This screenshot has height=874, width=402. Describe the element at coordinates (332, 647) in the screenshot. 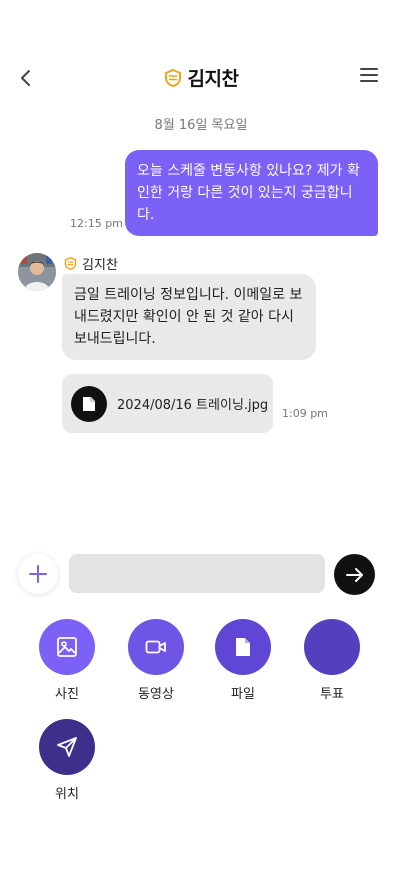

I see `poll-icon` at that location.